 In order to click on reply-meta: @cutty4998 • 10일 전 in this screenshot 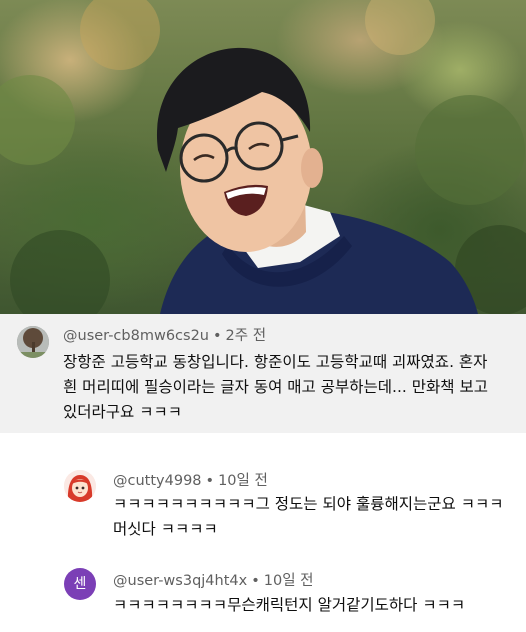, I will do `click(190, 479)`.